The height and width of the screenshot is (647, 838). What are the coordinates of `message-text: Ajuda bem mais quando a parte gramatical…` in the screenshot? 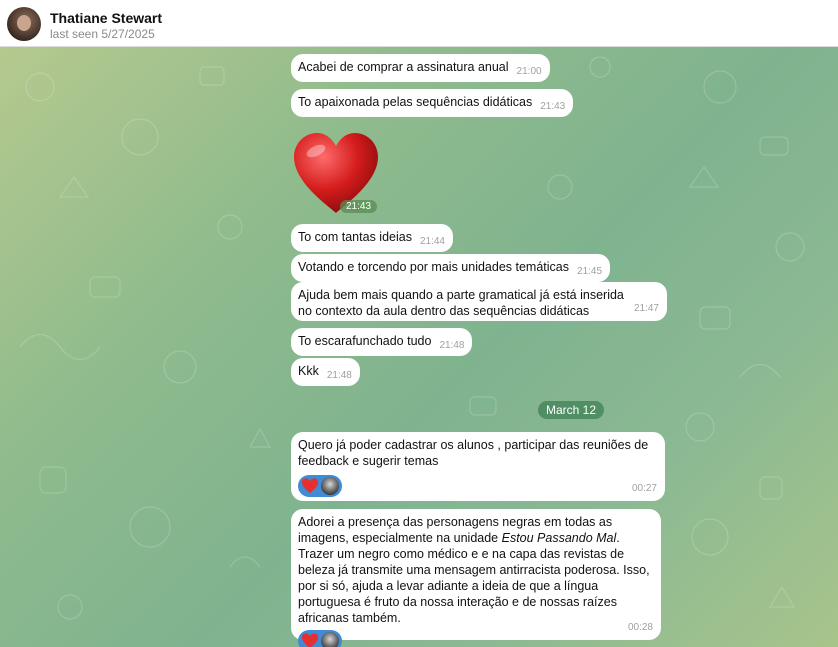 It's located at (461, 303).